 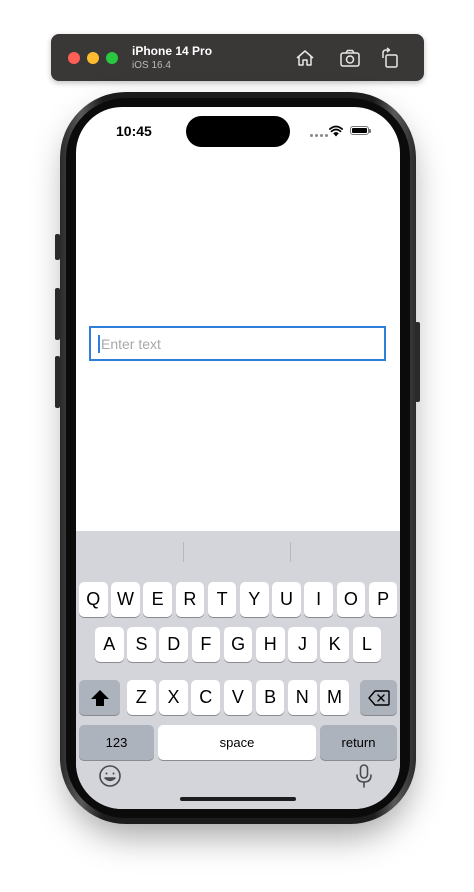 I want to click on power-button, so click(x=417, y=362).